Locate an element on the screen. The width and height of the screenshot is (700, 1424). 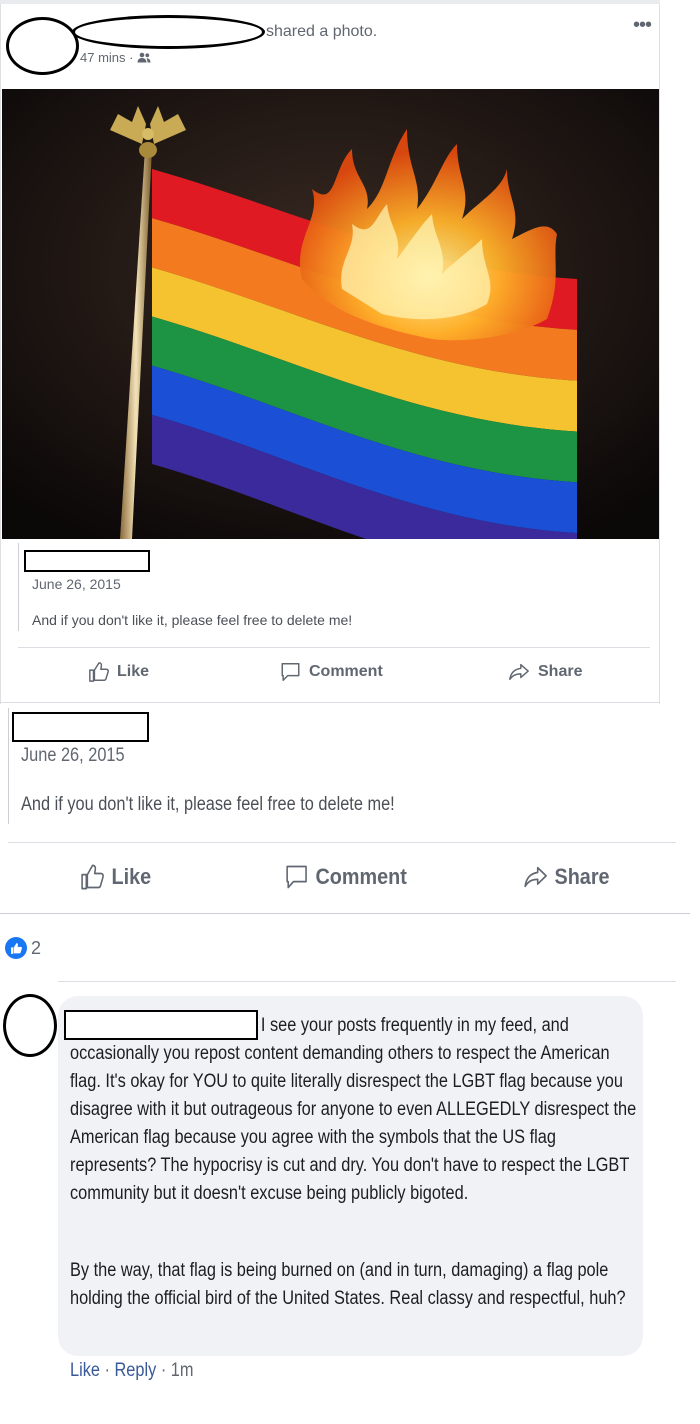
like-button: Like is located at coordinates (118, 672).